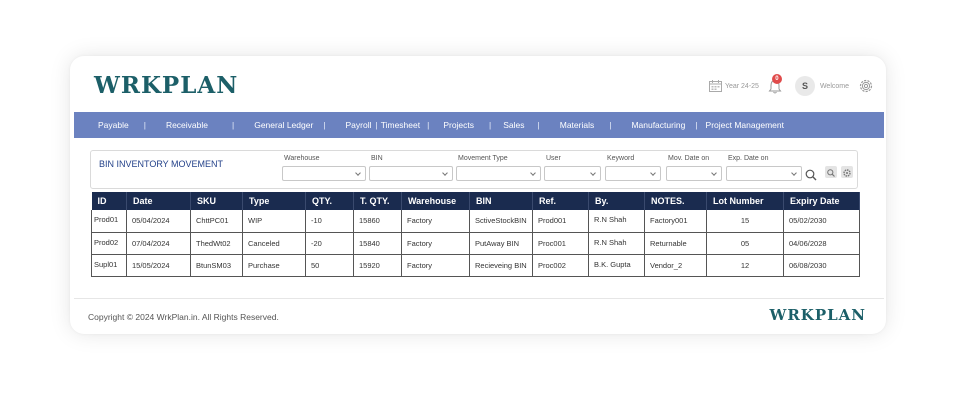  Describe the element at coordinates (804, 86) in the screenshot. I see `avatar: S` at that location.